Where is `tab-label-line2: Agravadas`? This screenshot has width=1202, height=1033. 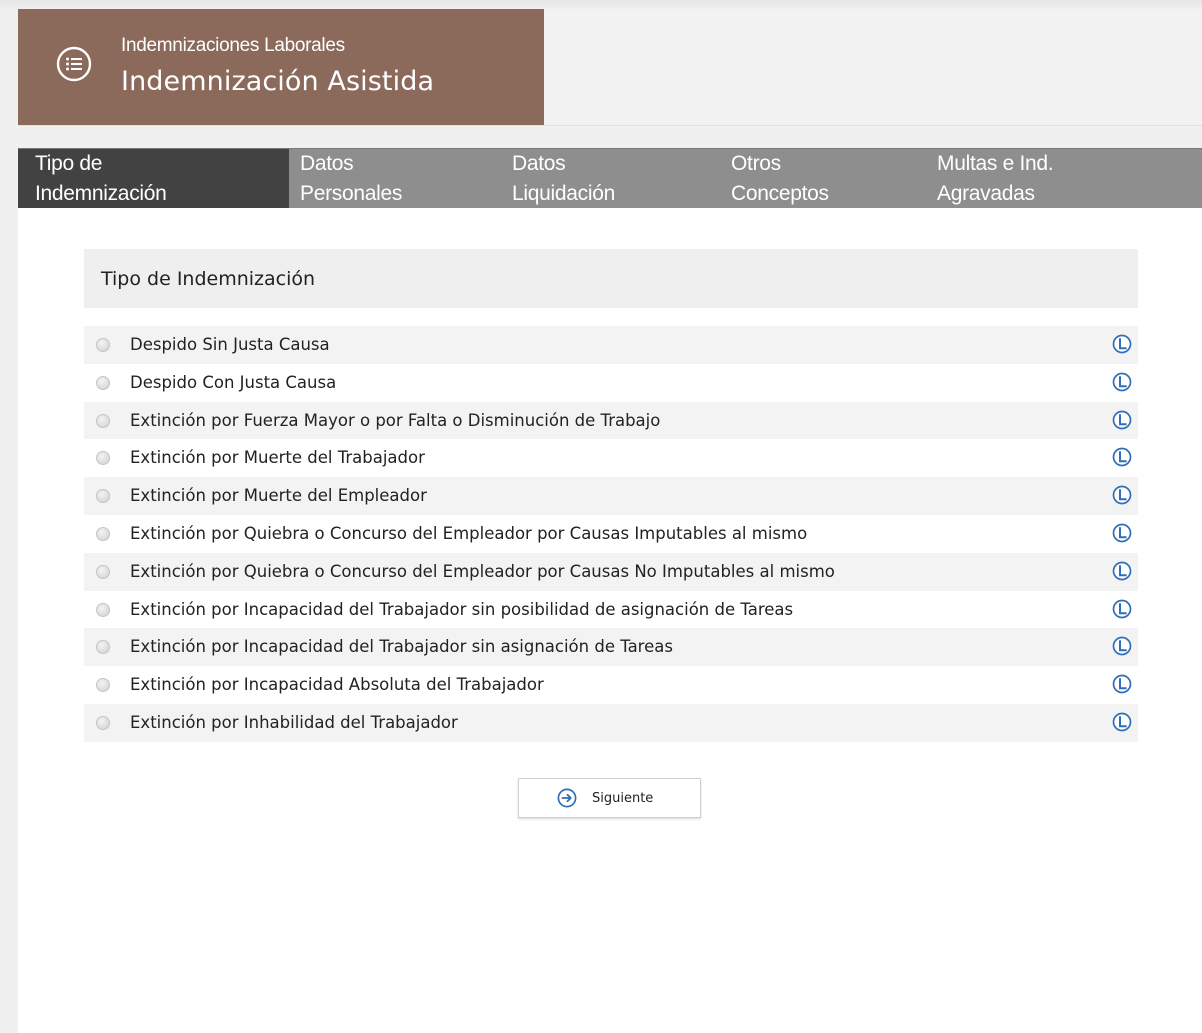
tab-label-line2: Agravadas is located at coordinates (986, 193).